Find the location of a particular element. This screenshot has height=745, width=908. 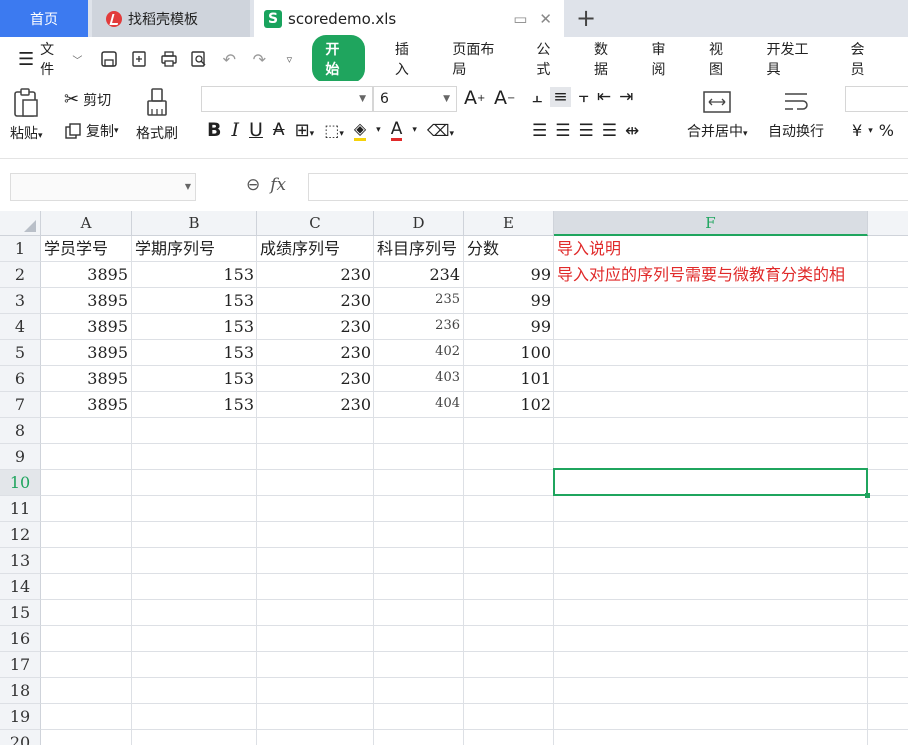

zoom-search-icon: ⊖ is located at coordinates (253, 185).